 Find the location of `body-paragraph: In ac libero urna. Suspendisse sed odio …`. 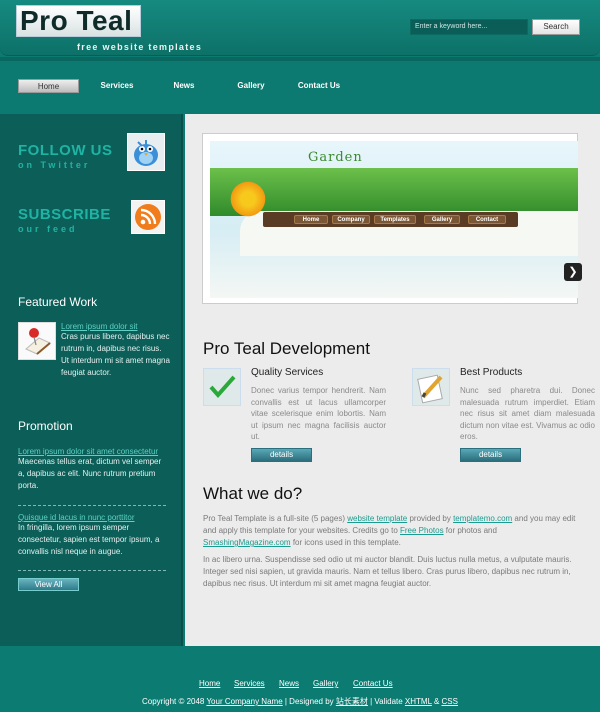

body-paragraph: In ac libero urna. Suspendisse sed odio … is located at coordinates (387, 571).